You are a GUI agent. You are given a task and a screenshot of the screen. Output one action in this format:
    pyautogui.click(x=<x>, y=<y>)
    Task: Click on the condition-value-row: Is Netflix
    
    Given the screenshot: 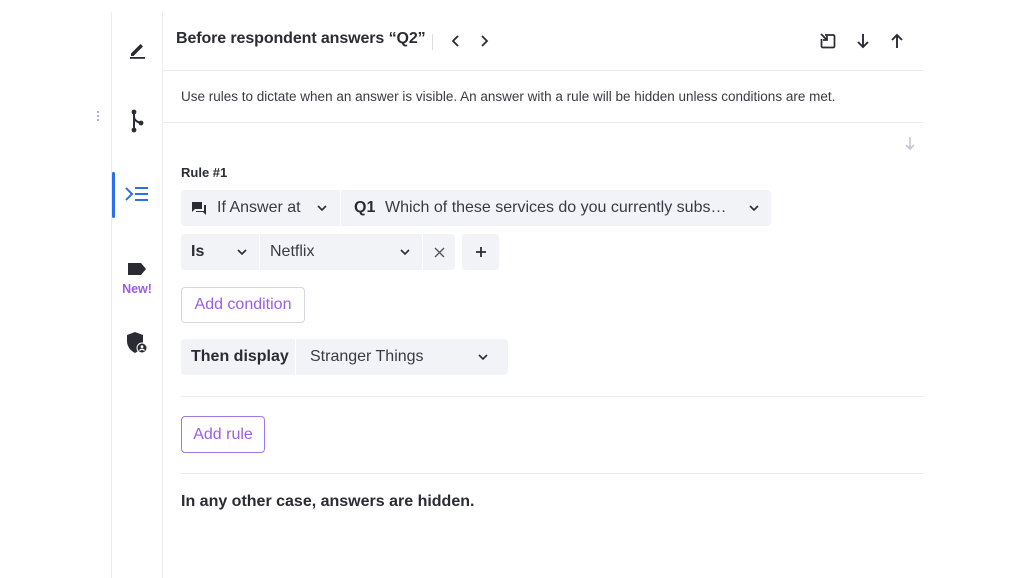 What is the action you would take?
    pyautogui.click(x=318, y=252)
    